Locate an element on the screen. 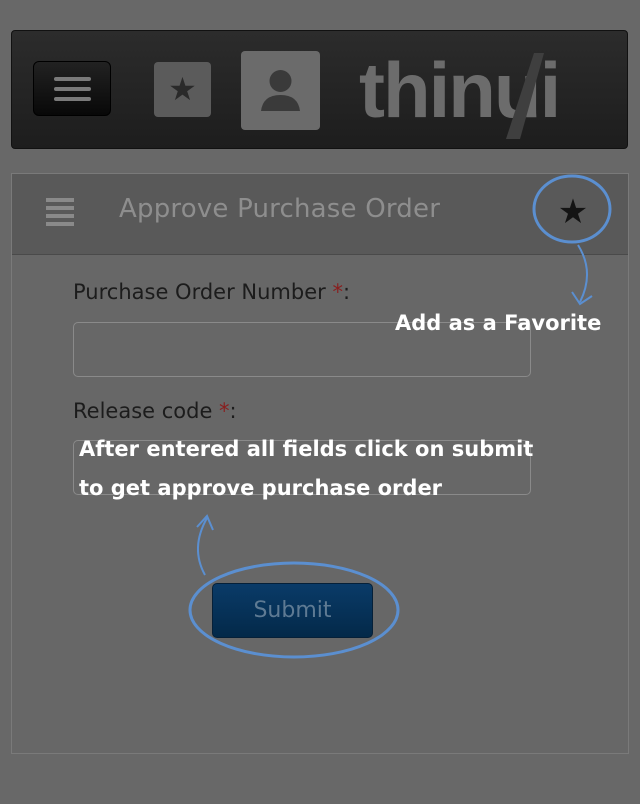 The image size is (640, 804). release-code-label: Release code *: is located at coordinates (155, 411).